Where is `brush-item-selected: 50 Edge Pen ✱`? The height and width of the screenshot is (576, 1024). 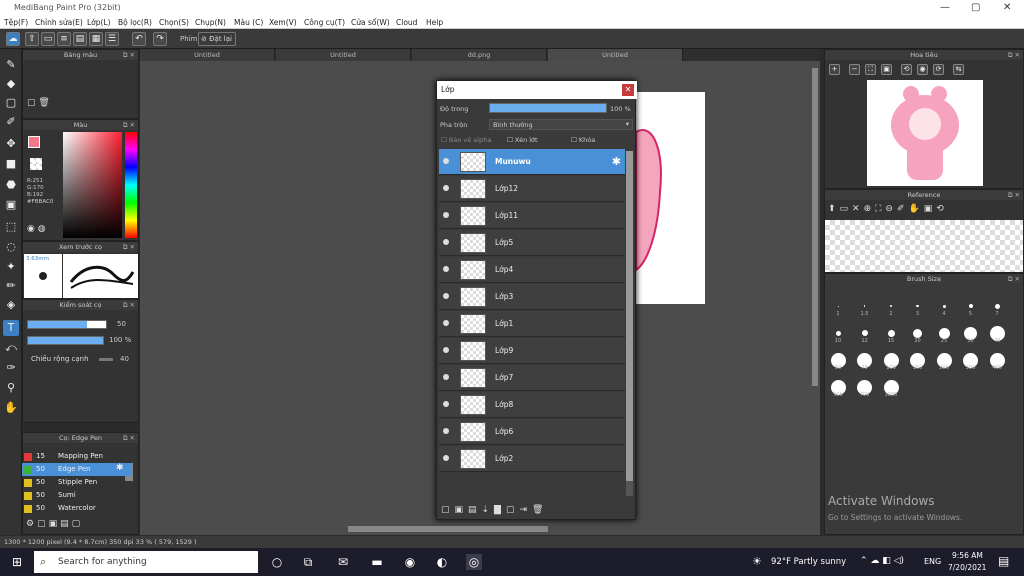
brush-item-selected: 50 Edge Pen ✱ is located at coordinates (77, 469).